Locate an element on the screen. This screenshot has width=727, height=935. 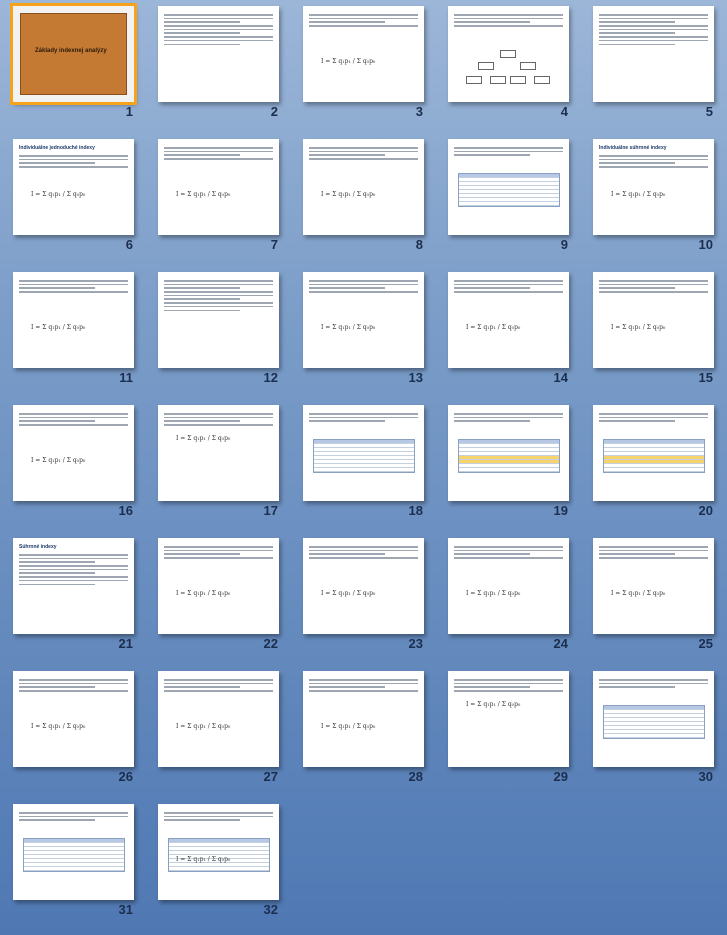
slide-thumbnail-24: I = Σ q₁p₁ / Σ q₀p₀ 24 is located at coordinates (507, 598).